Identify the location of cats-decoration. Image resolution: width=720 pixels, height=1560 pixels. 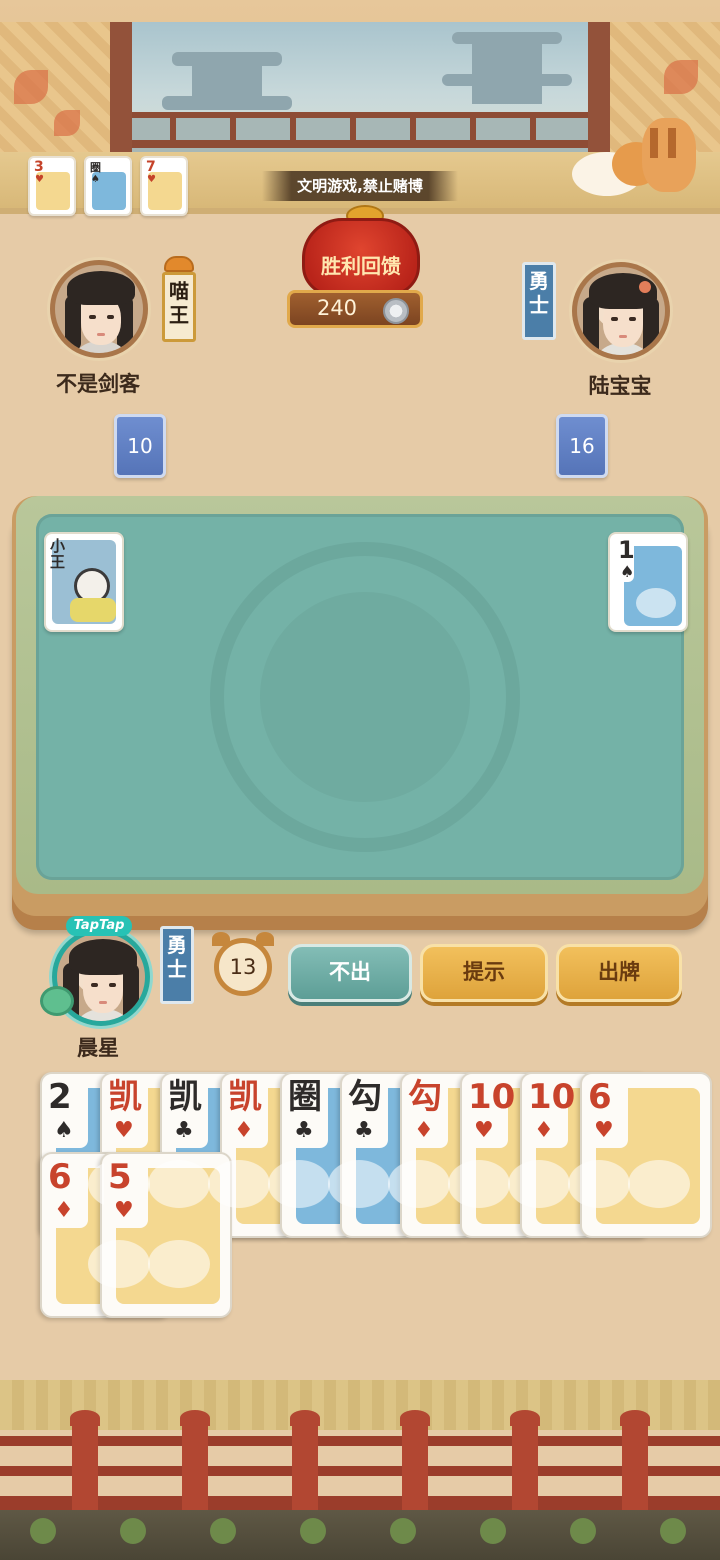
(642, 158).